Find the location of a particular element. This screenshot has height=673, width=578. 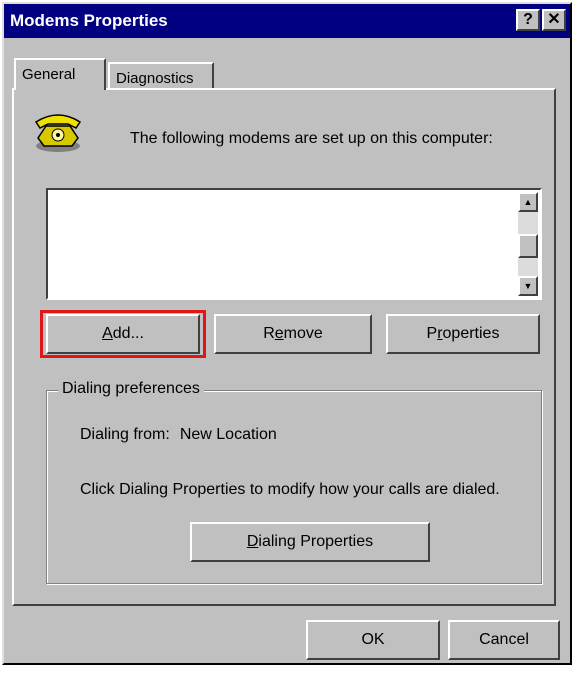

dialing-from-row: Dialing from: New Location is located at coordinates (183, 435).